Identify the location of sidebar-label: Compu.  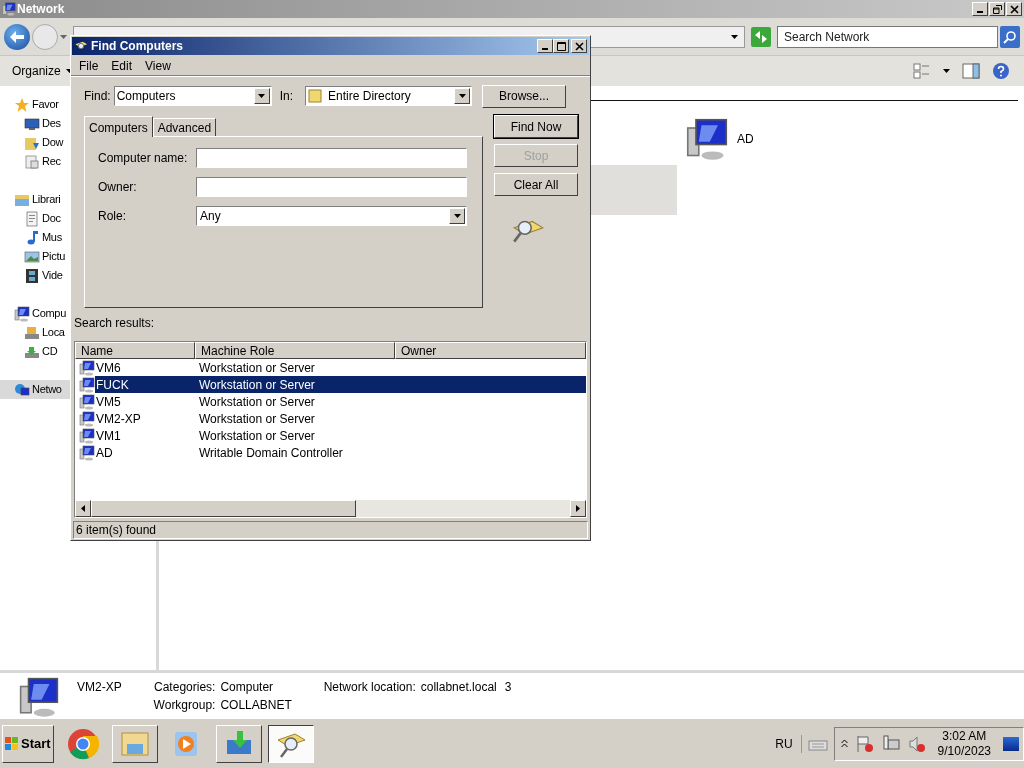
(49, 314).